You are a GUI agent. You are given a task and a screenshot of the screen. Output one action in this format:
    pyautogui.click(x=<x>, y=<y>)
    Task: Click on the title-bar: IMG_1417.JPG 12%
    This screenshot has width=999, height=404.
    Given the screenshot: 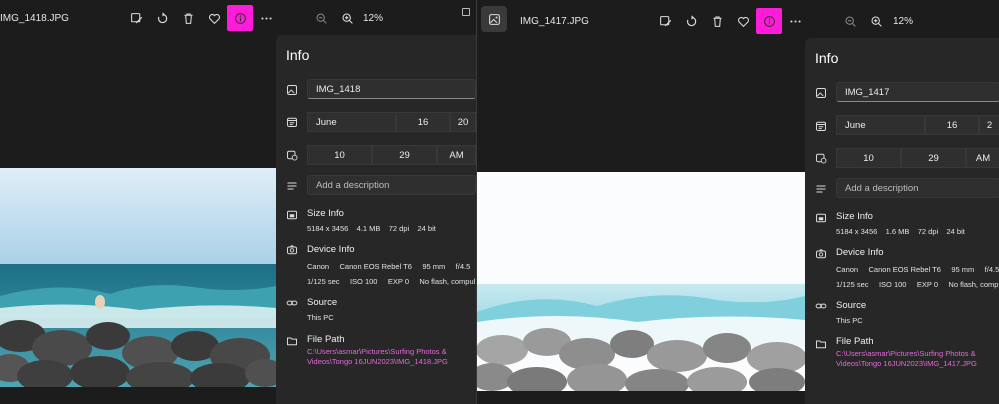 What is the action you would take?
    pyautogui.click(x=738, y=17)
    